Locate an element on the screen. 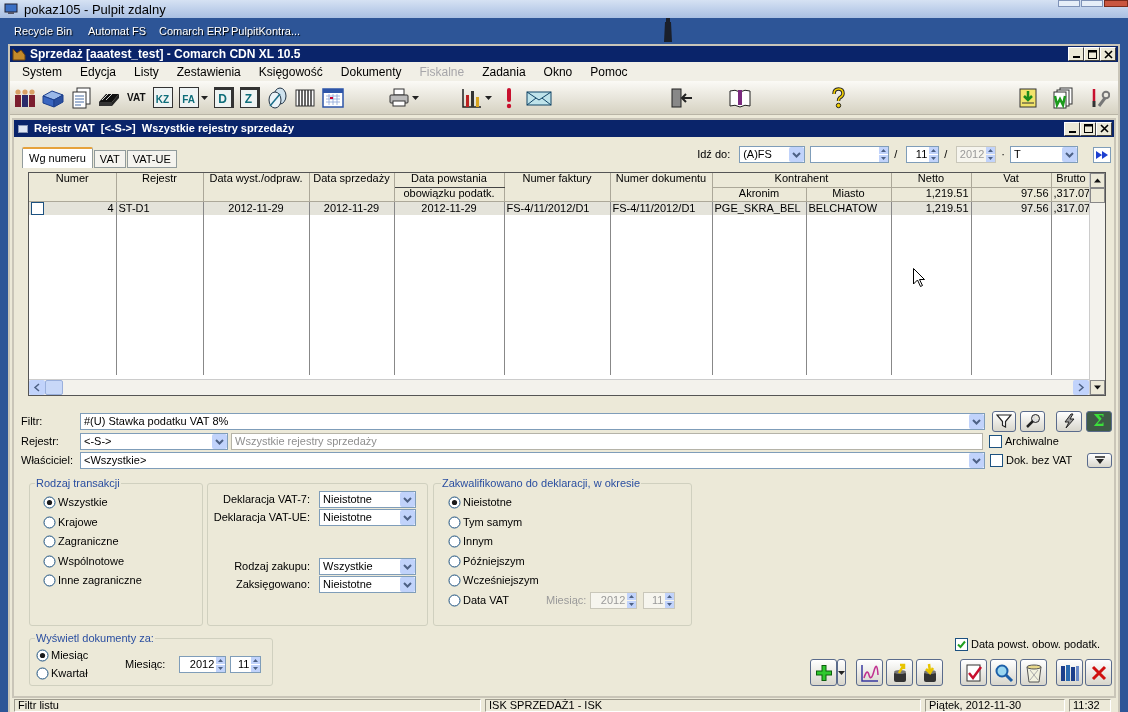  scroll-down-icon is located at coordinates (1097, 387).